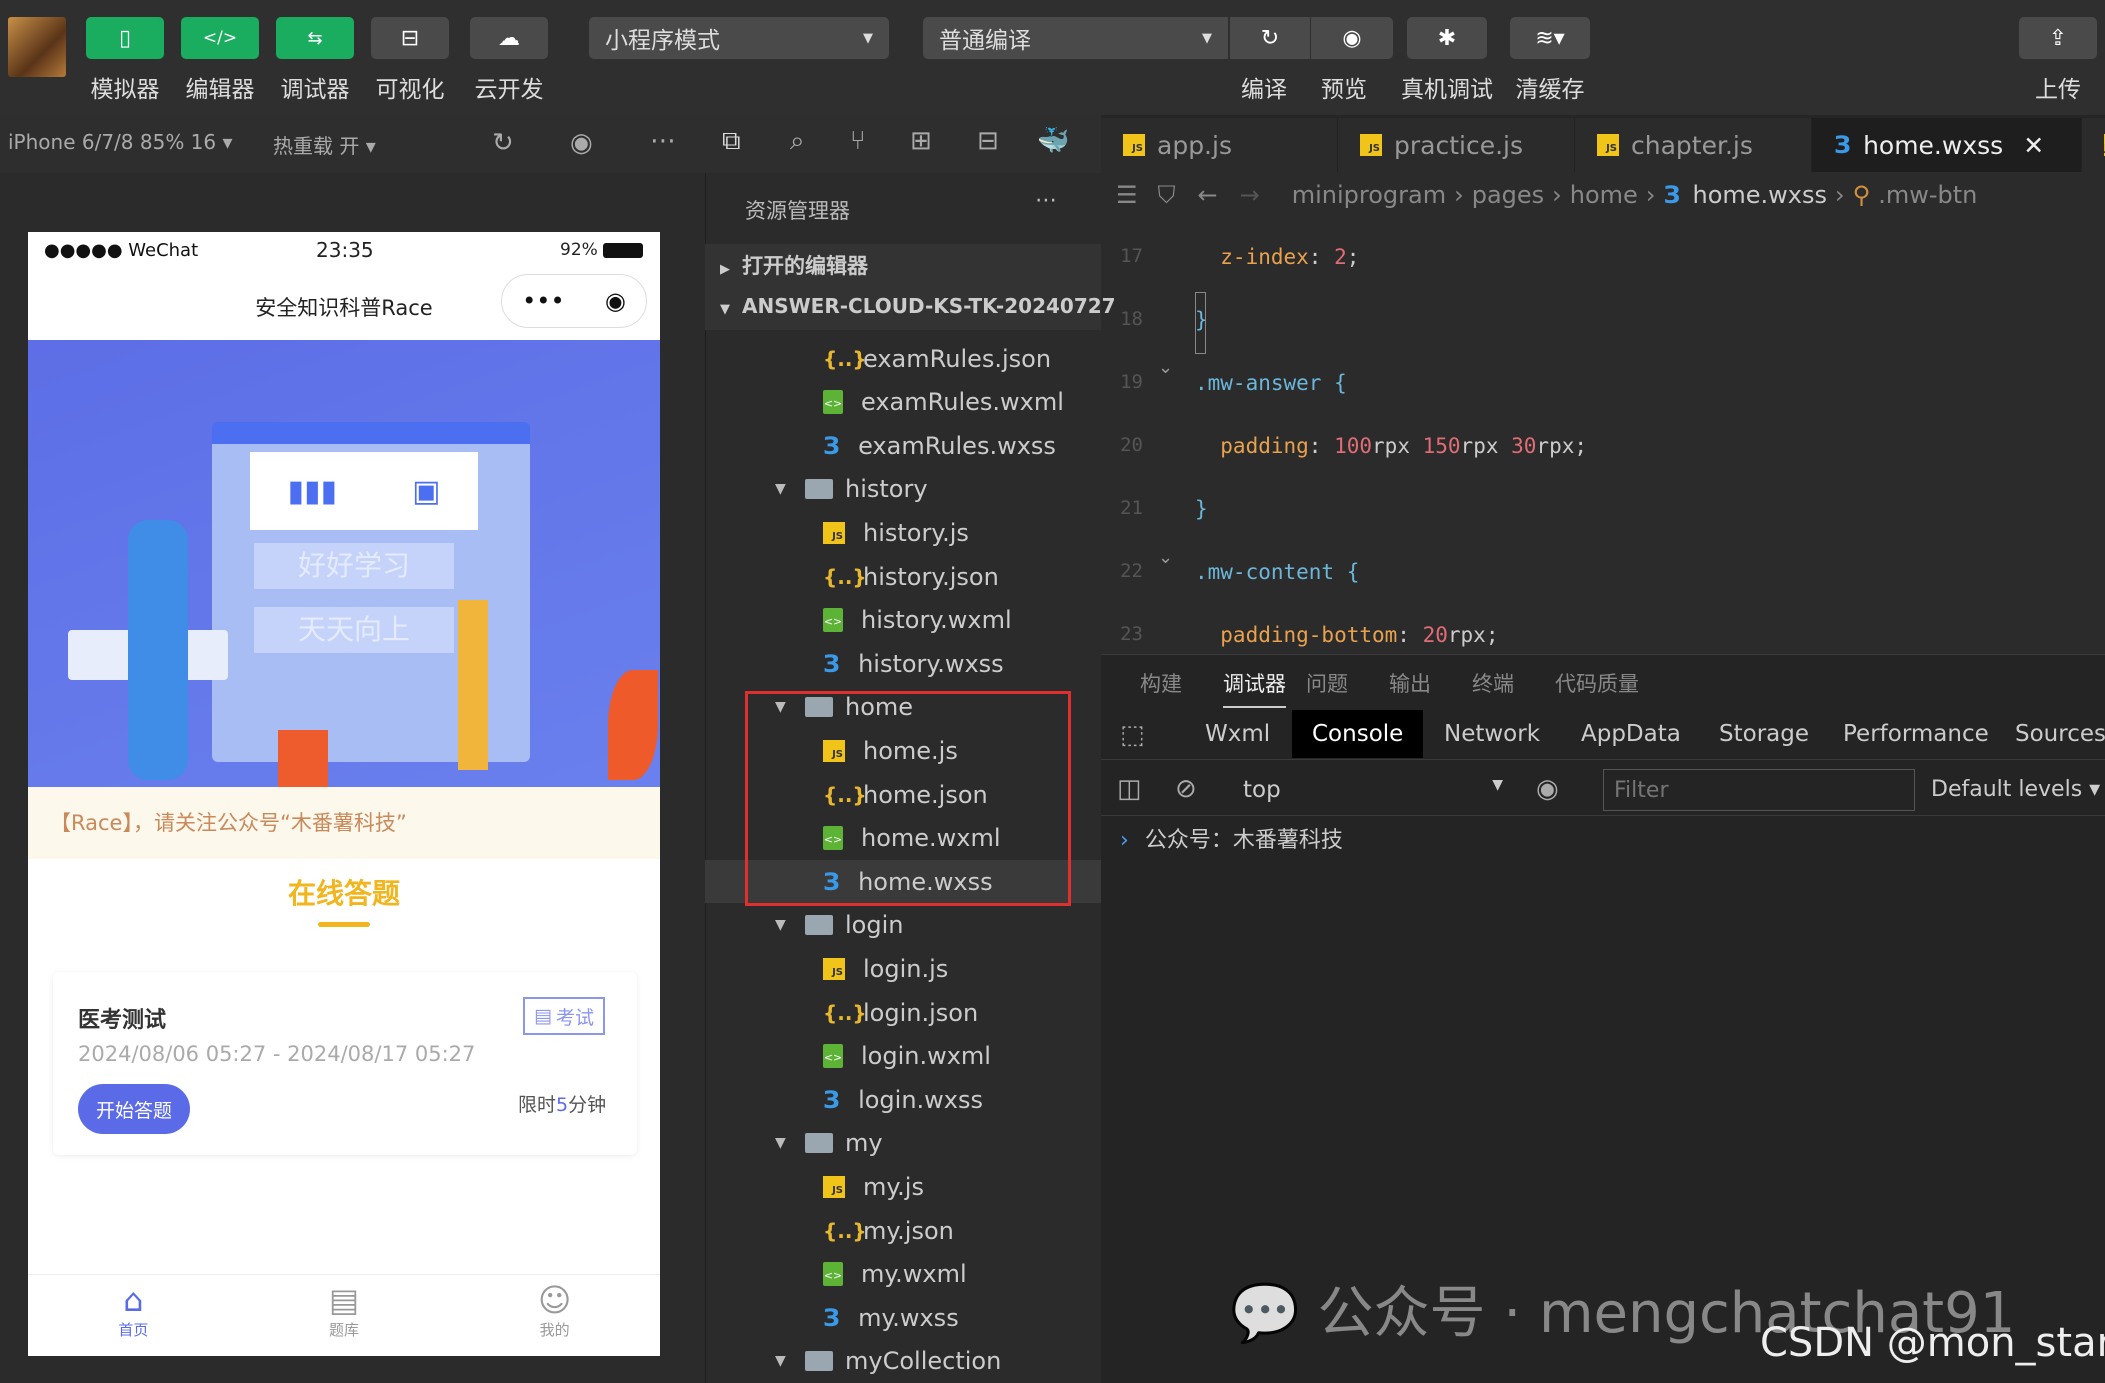 Image resolution: width=2105 pixels, height=1383 pixels. Describe the element at coordinates (903, 1143) in the screenshot. I see `folder-item: ▼ my` at that location.